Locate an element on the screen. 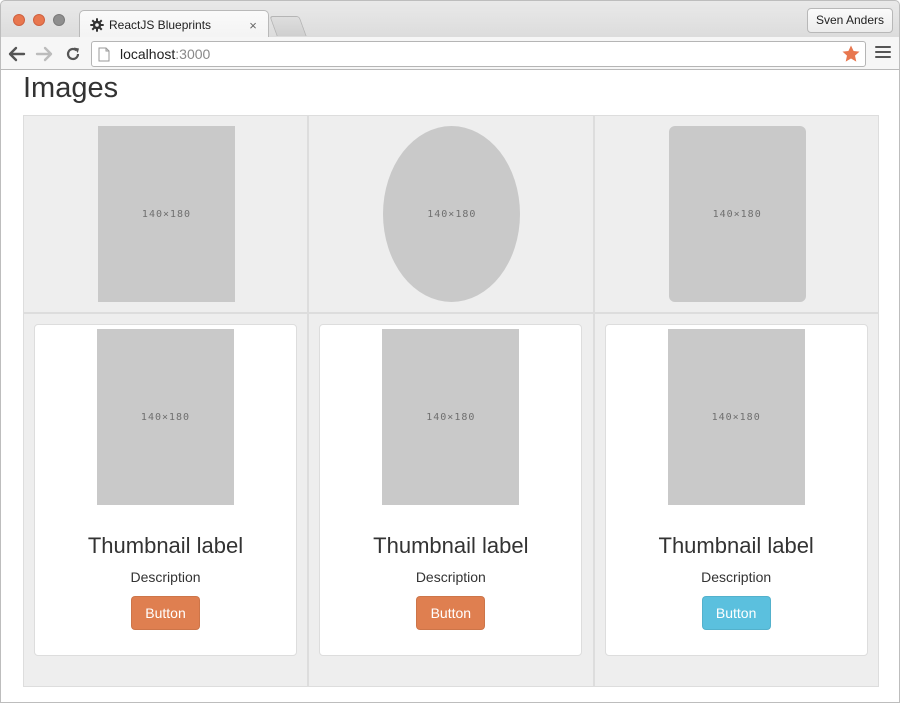 The image size is (900, 703). image-placeholder-rectangle: 140×180 is located at coordinates (166, 214).